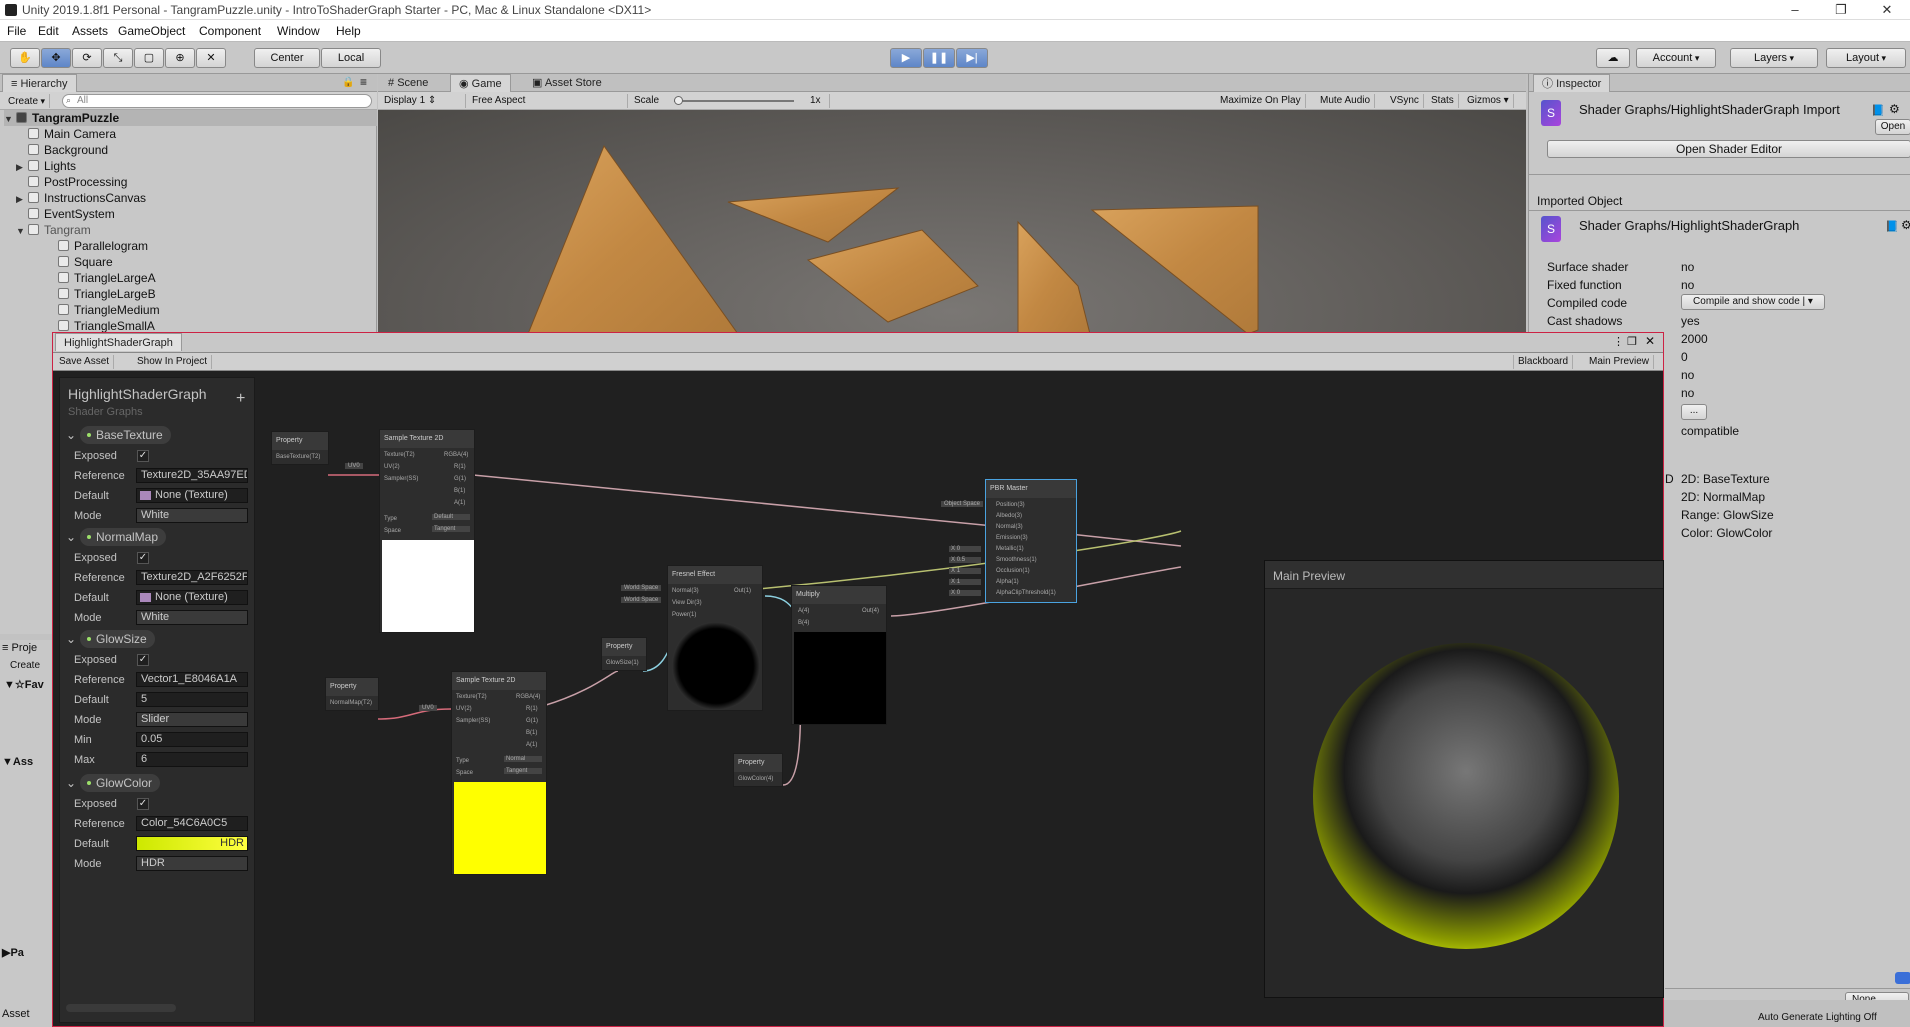  Describe the element at coordinates (173, 362) in the screenshot. I see `show-in-project-button: Show In Project` at that location.